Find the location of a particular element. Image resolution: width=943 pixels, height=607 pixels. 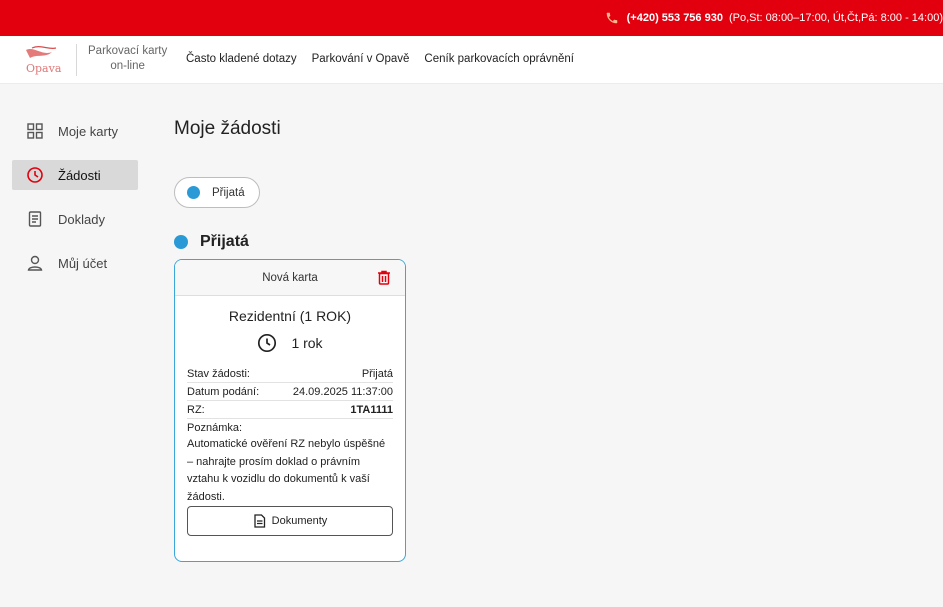

trash-icon is located at coordinates (384, 277).